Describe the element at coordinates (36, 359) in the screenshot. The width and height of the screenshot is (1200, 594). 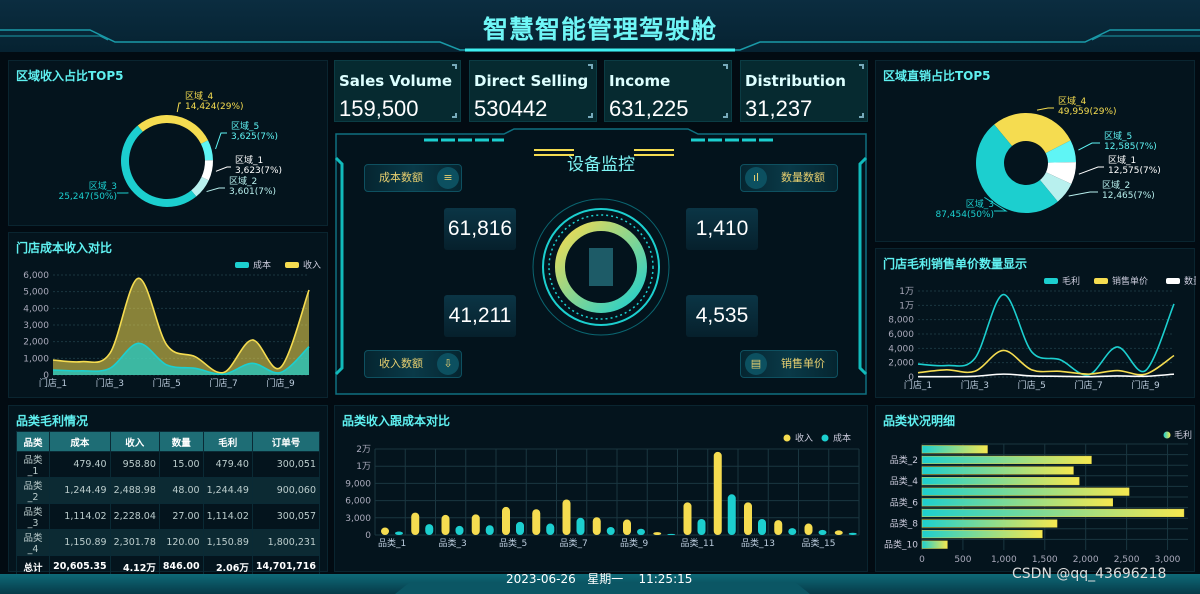
I see `y-tick-label: 1,000` at that location.